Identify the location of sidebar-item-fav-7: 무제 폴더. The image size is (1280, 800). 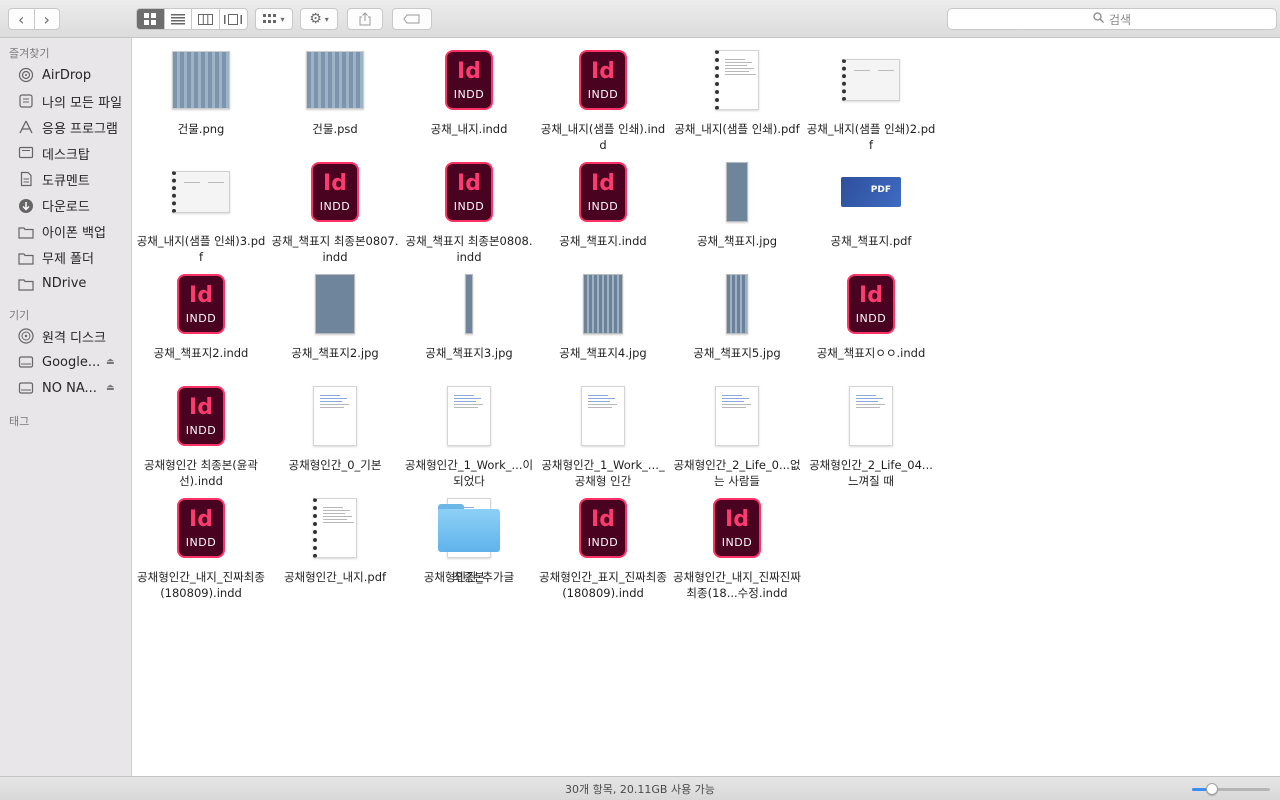
(72, 258).